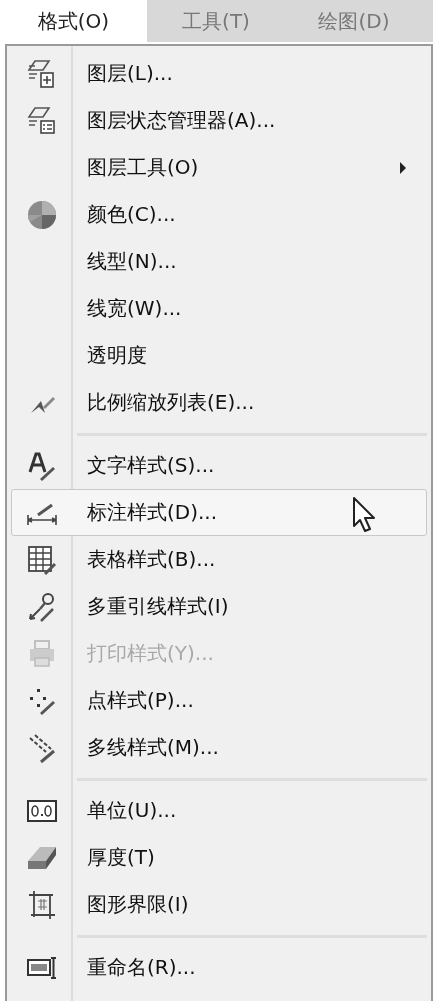 The width and height of the screenshot is (433, 1005). Describe the element at coordinates (42, 214) in the screenshot. I see `color-wheel-icon` at that location.